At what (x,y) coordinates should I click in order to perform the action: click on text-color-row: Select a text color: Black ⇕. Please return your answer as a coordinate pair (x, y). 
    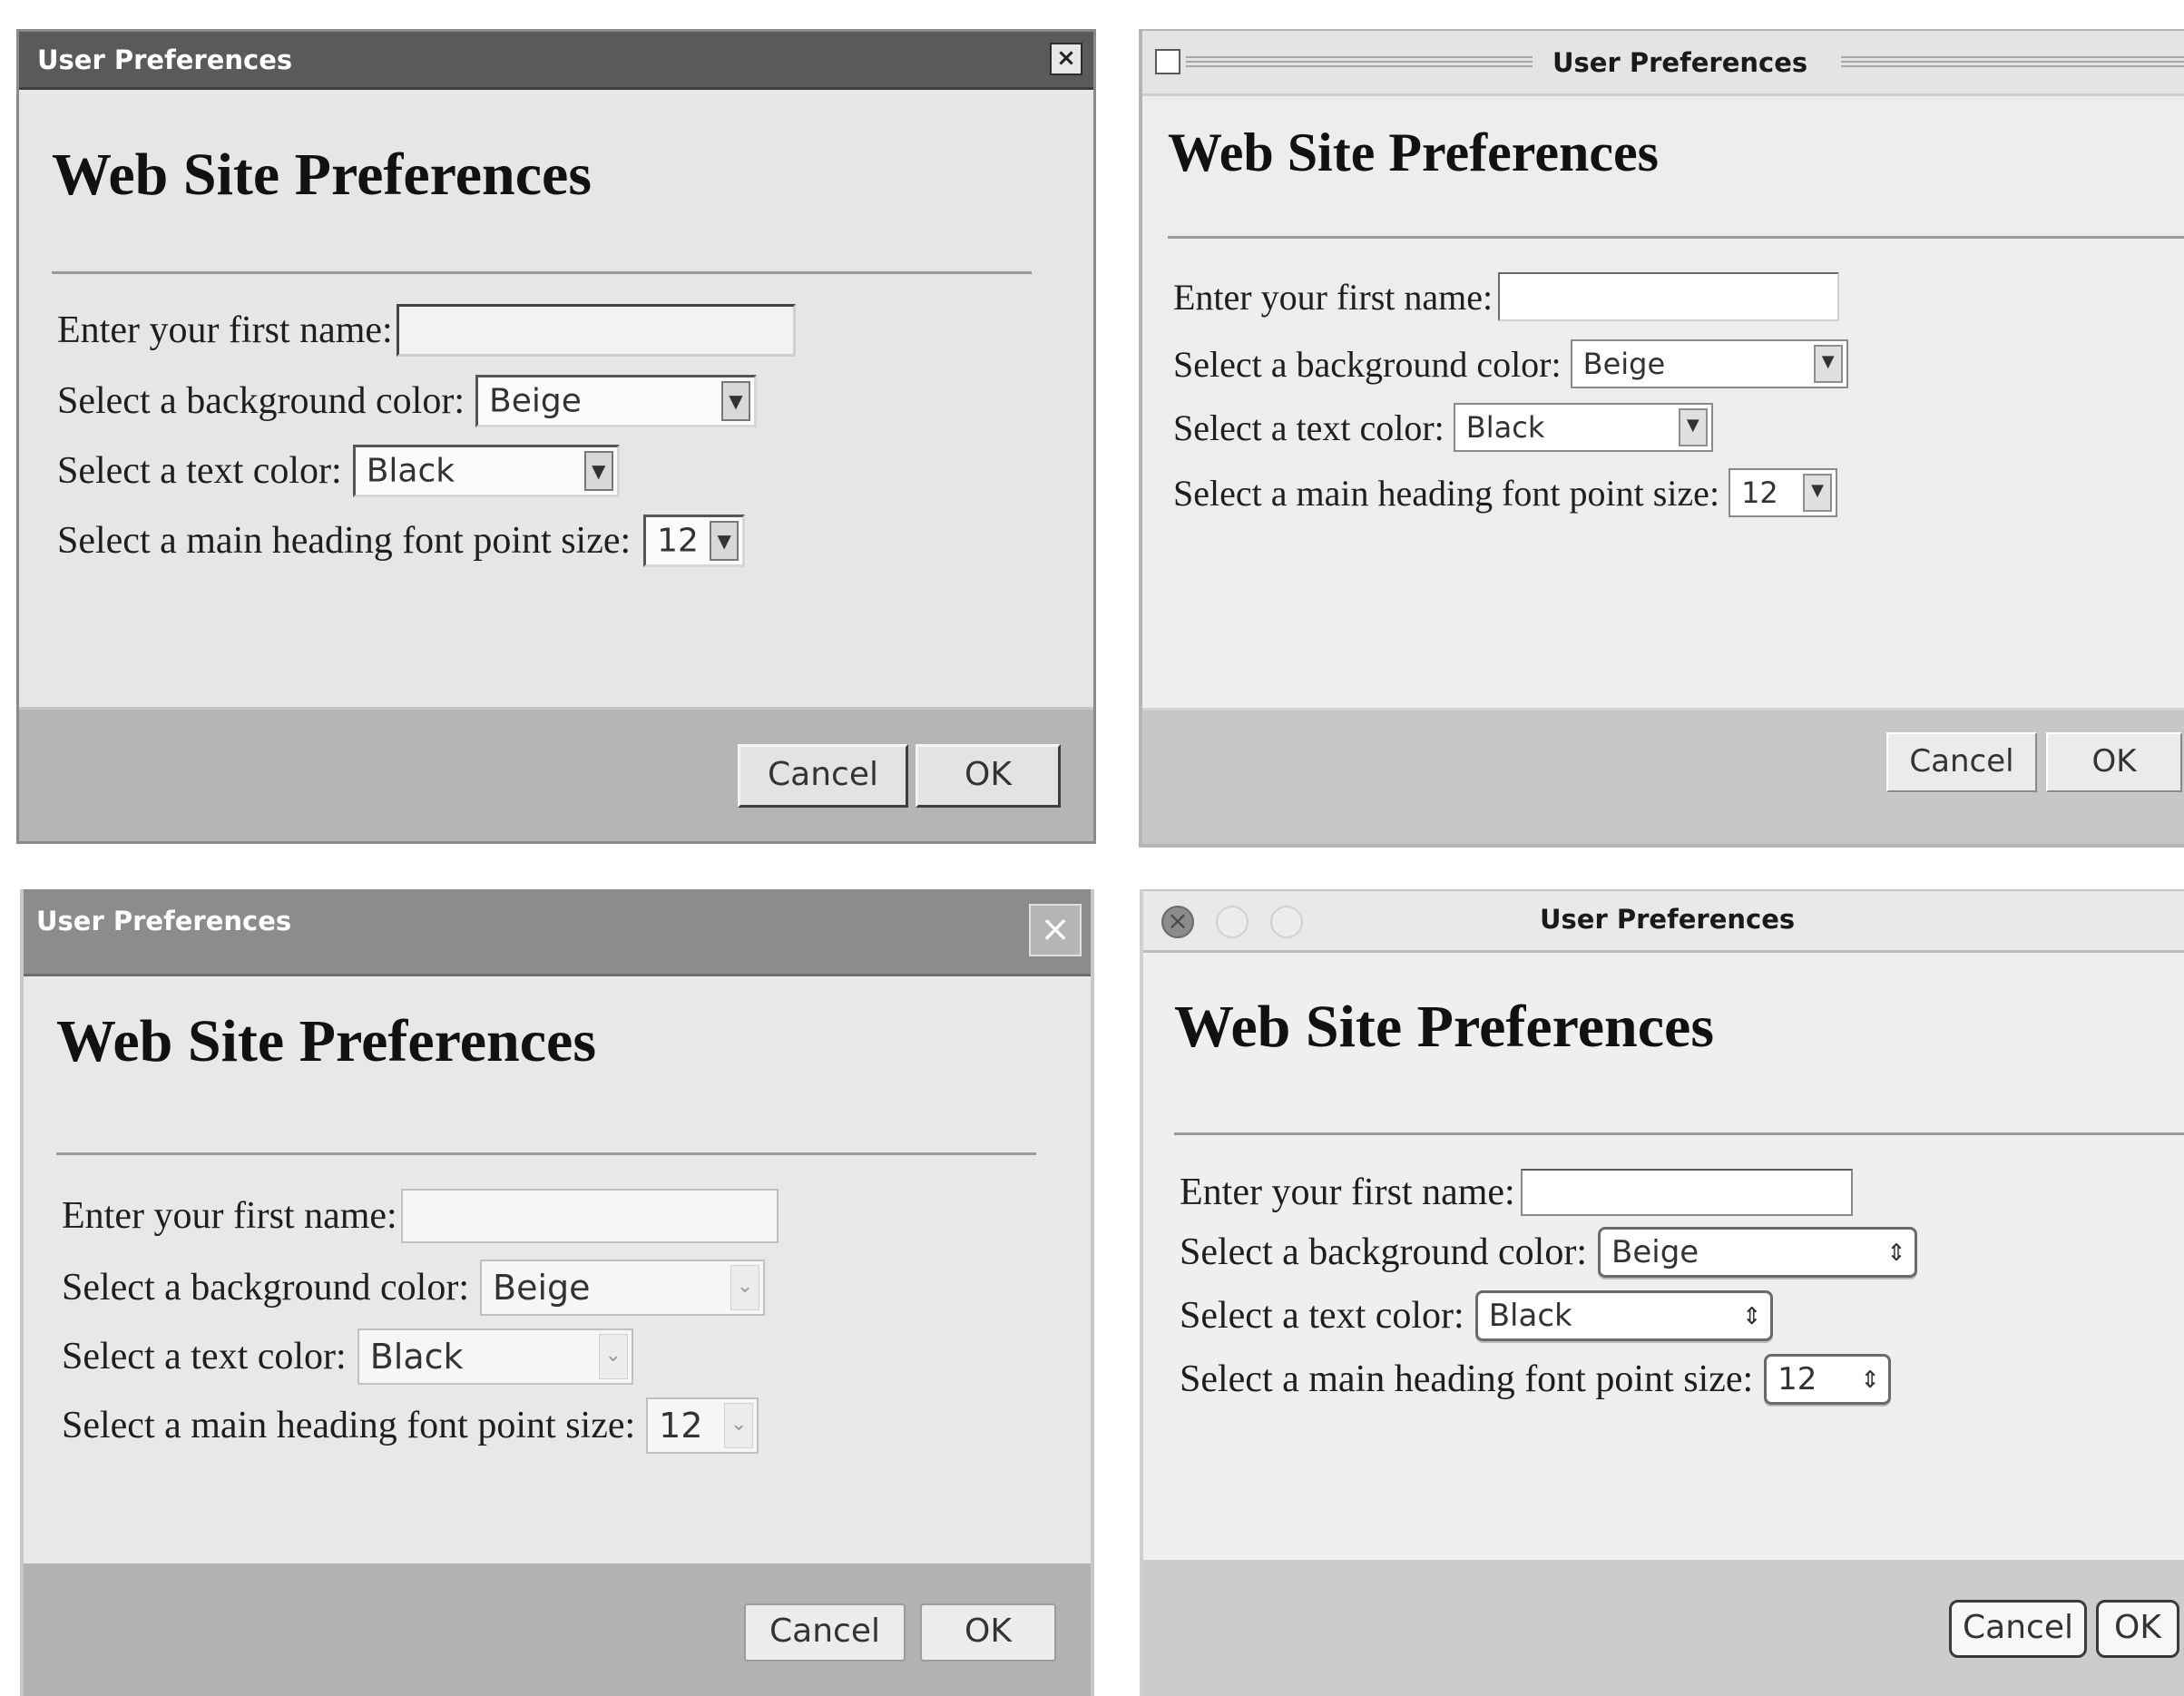
    Looking at the image, I should click on (1477, 1315).